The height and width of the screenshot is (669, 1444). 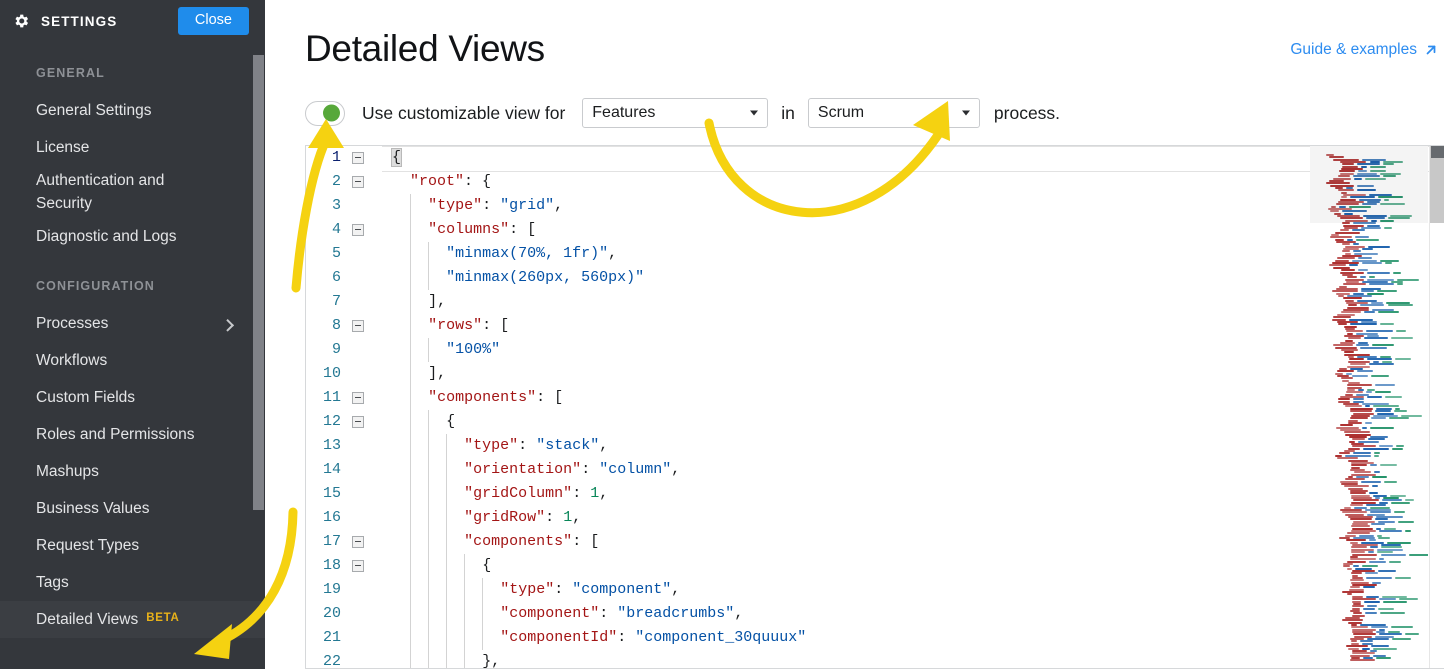 I want to click on gutter-row: 8, so click(x=344, y=326).